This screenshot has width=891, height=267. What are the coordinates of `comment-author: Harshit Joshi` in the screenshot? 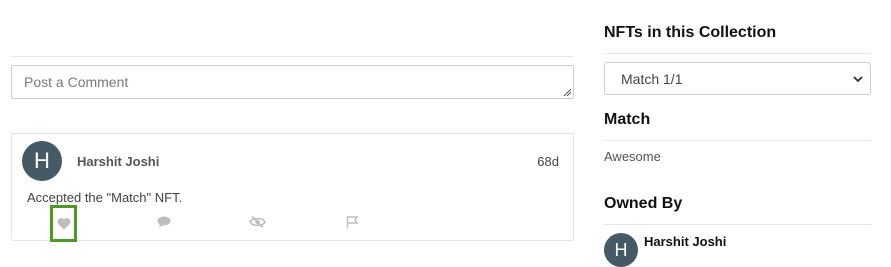 It's located at (118, 161).